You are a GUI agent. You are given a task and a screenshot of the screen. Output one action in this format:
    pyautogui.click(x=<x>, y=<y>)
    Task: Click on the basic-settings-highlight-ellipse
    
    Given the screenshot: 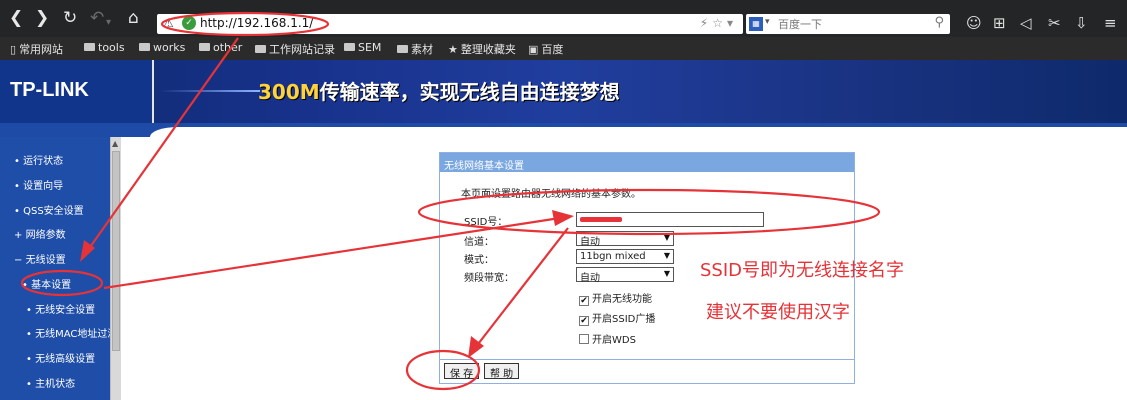 What is the action you would take?
    pyautogui.click(x=62, y=283)
    